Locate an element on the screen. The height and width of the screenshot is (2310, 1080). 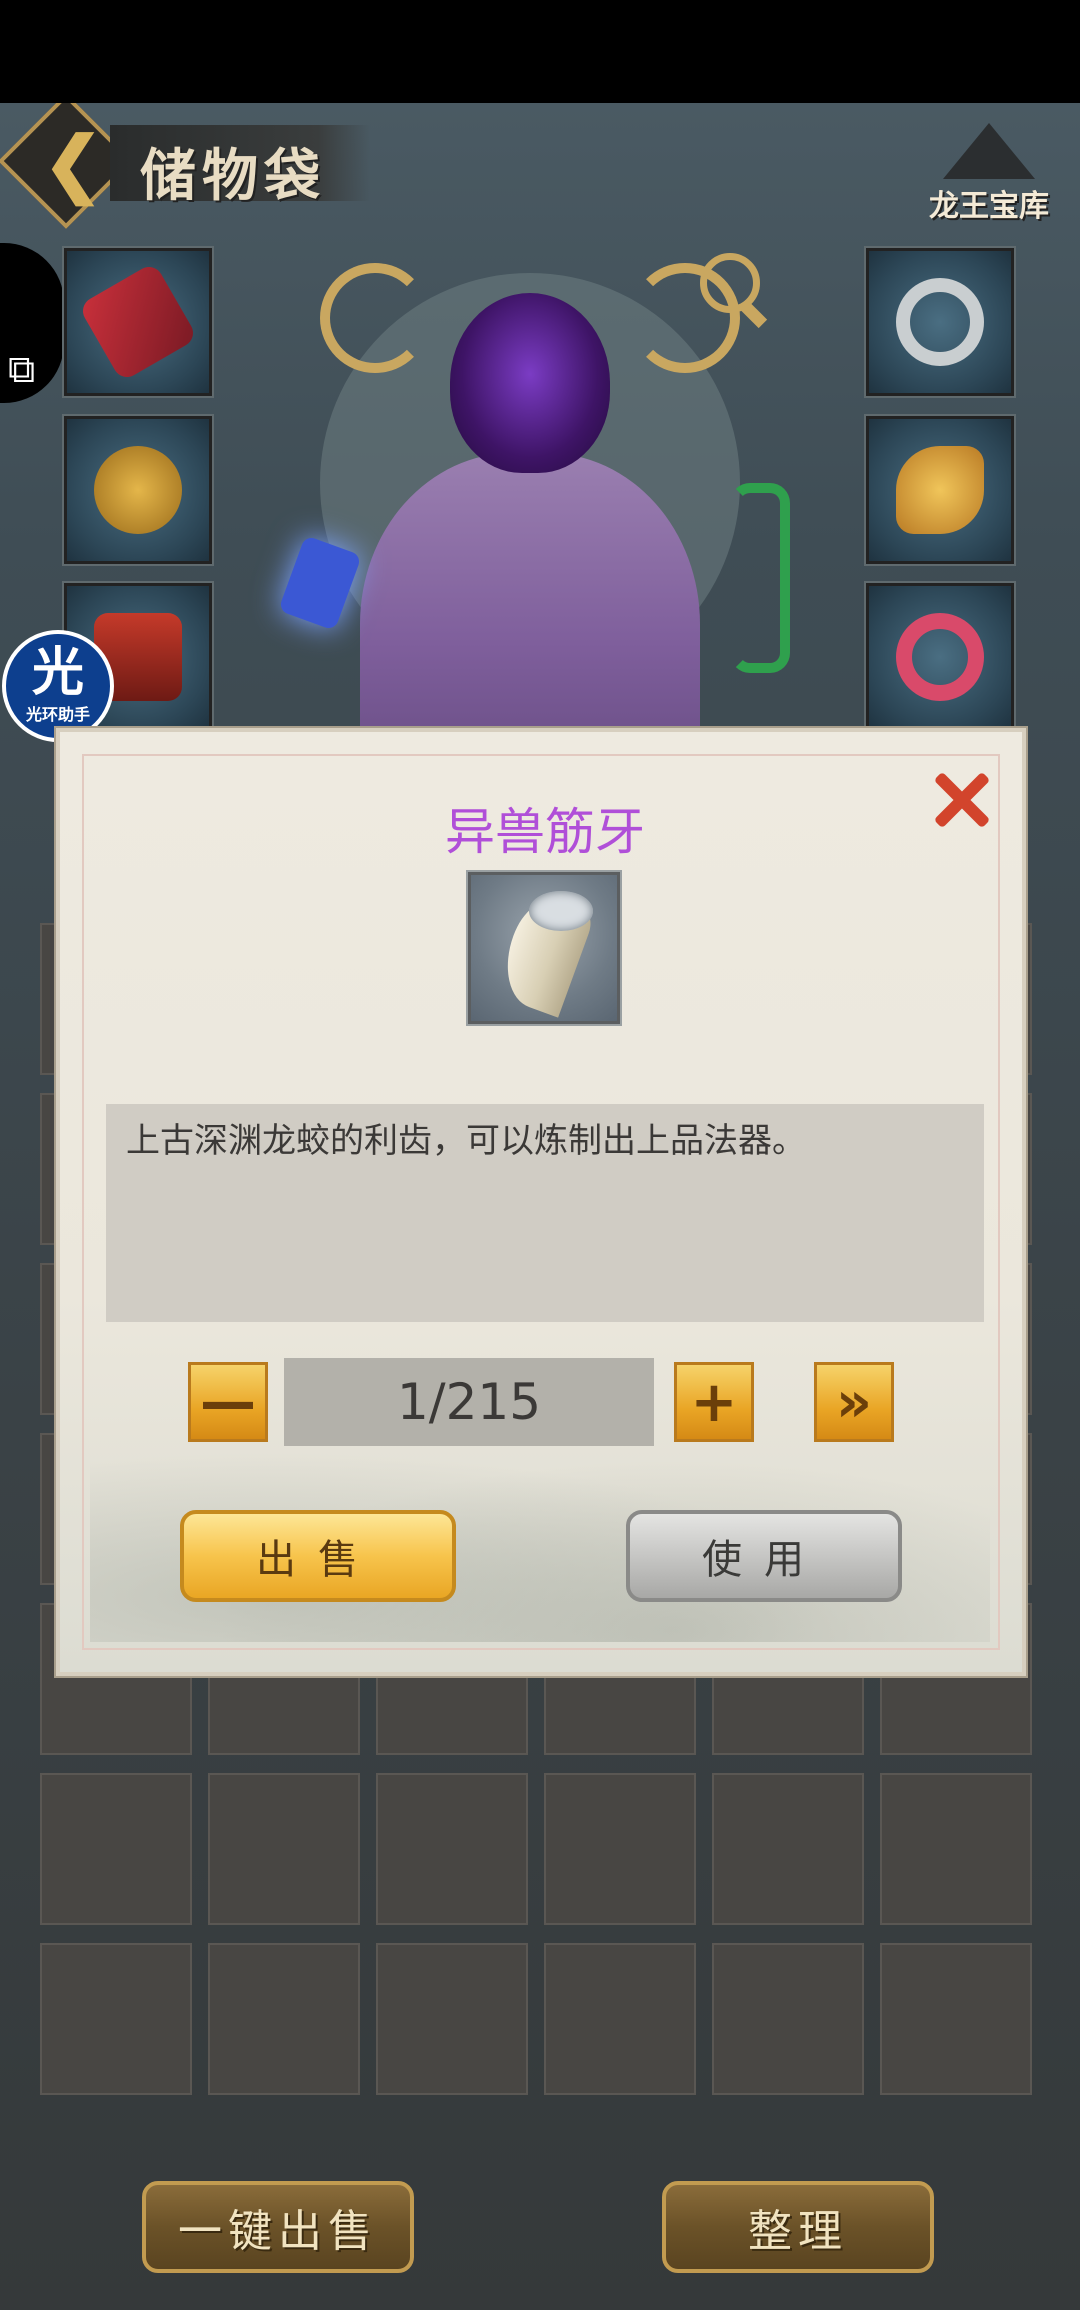
equip-slot-helmet is located at coordinates (138, 490).